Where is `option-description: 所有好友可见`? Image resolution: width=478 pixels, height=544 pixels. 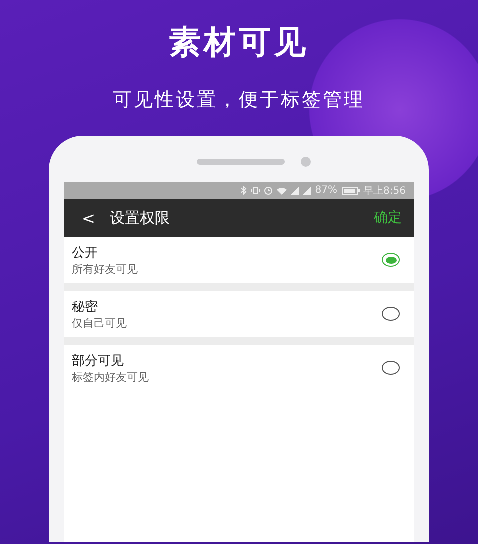
option-description: 所有好友可见 is located at coordinates (105, 269).